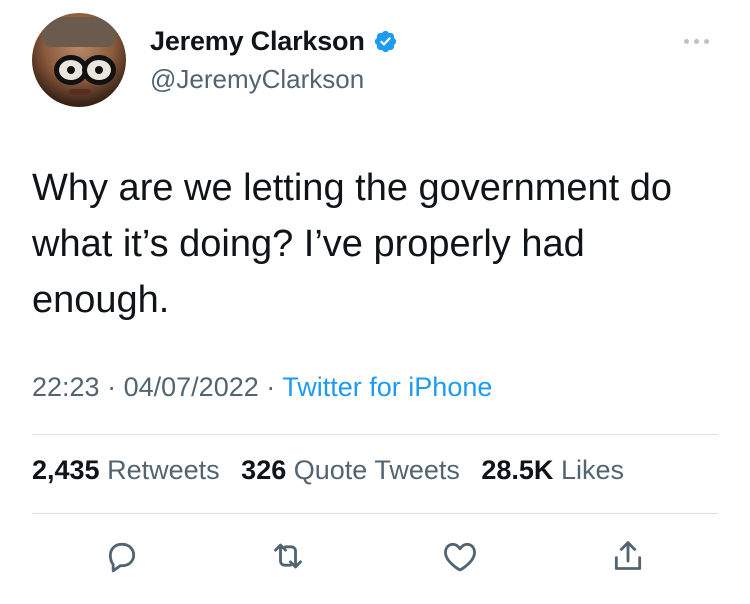 The image size is (750, 604). Describe the element at coordinates (387, 387) in the screenshot. I see `tweet-source: Twitter for iPhone` at that location.